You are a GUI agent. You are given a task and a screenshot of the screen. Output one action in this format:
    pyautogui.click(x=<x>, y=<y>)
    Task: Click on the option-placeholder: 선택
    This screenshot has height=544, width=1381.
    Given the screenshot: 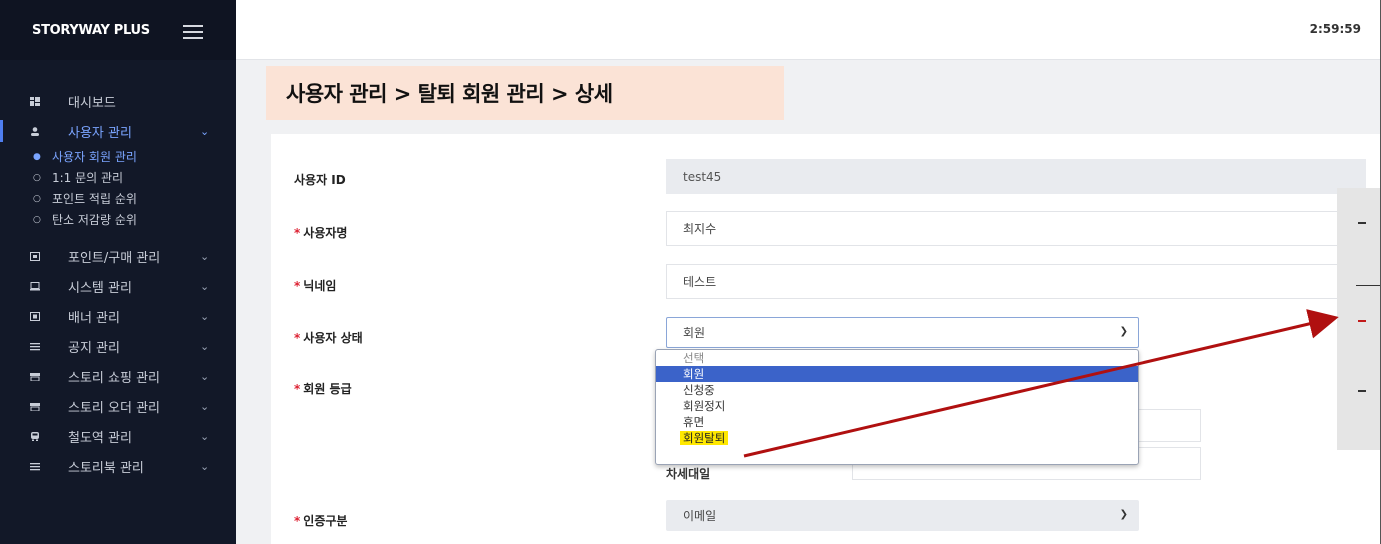 What is the action you would take?
    pyautogui.click(x=897, y=358)
    